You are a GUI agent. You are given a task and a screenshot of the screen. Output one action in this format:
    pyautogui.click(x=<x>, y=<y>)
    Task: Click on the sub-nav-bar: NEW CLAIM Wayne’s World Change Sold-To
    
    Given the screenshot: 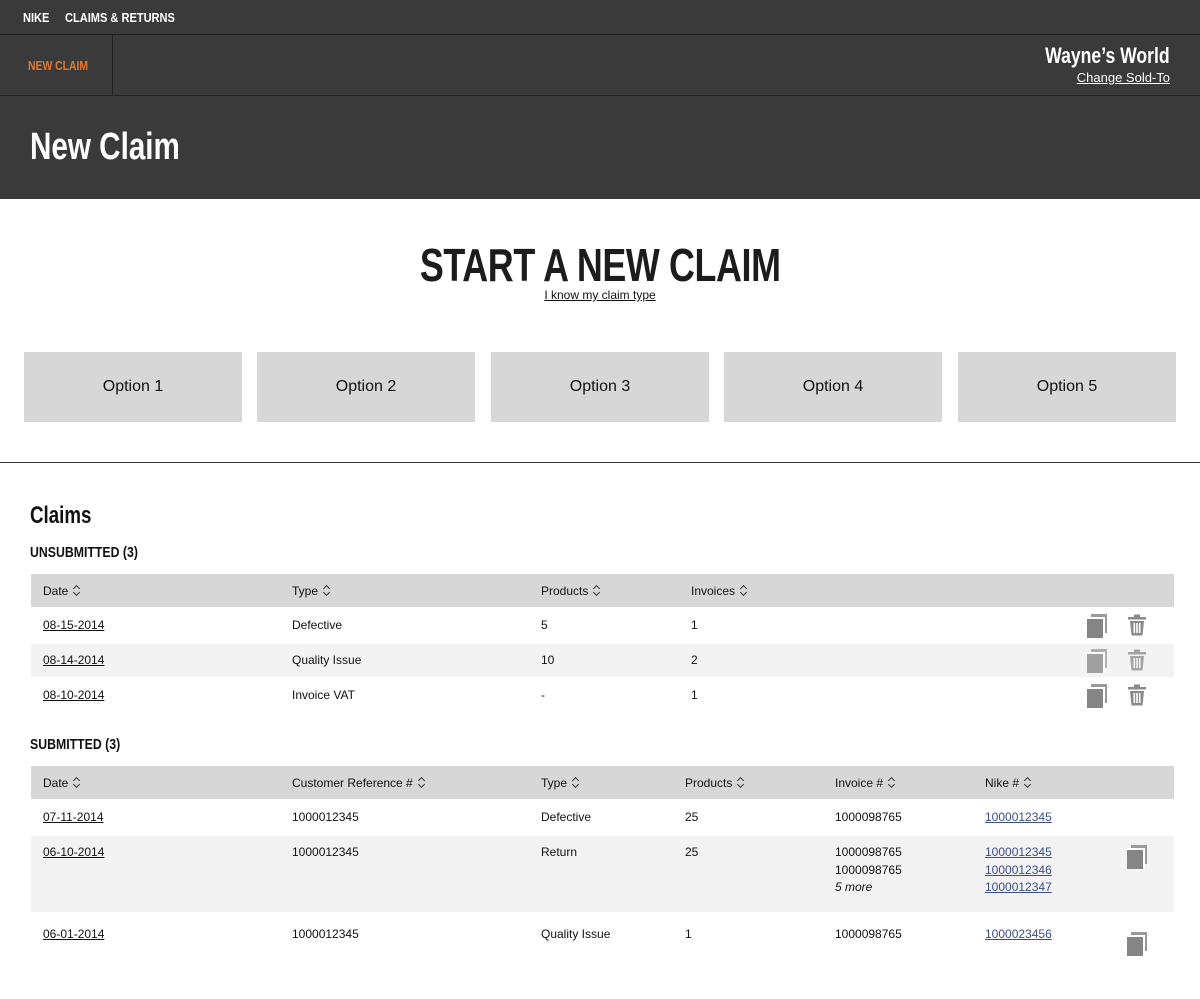 What is the action you would take?
    pyautogui.click(x=600, y=65)
    